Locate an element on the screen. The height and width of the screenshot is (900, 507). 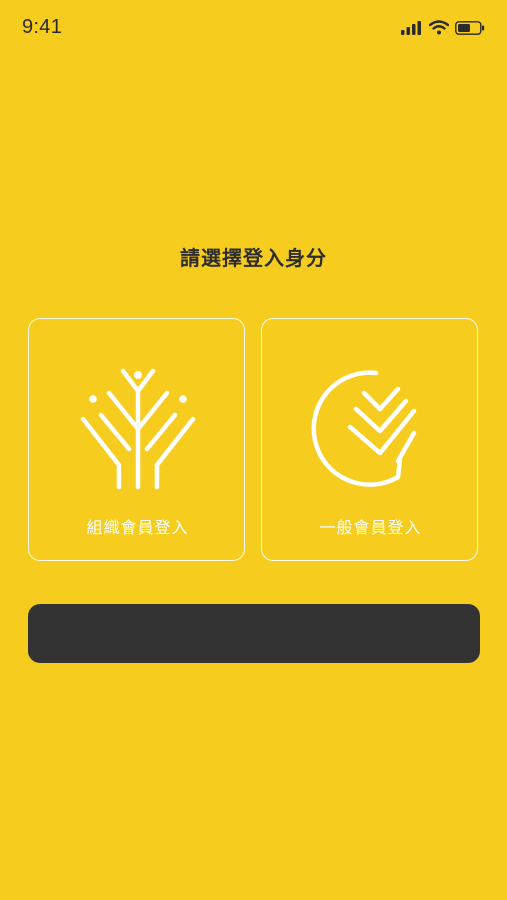
organization-login-button: 組織會員登入 is located at coordinates (136, 439).